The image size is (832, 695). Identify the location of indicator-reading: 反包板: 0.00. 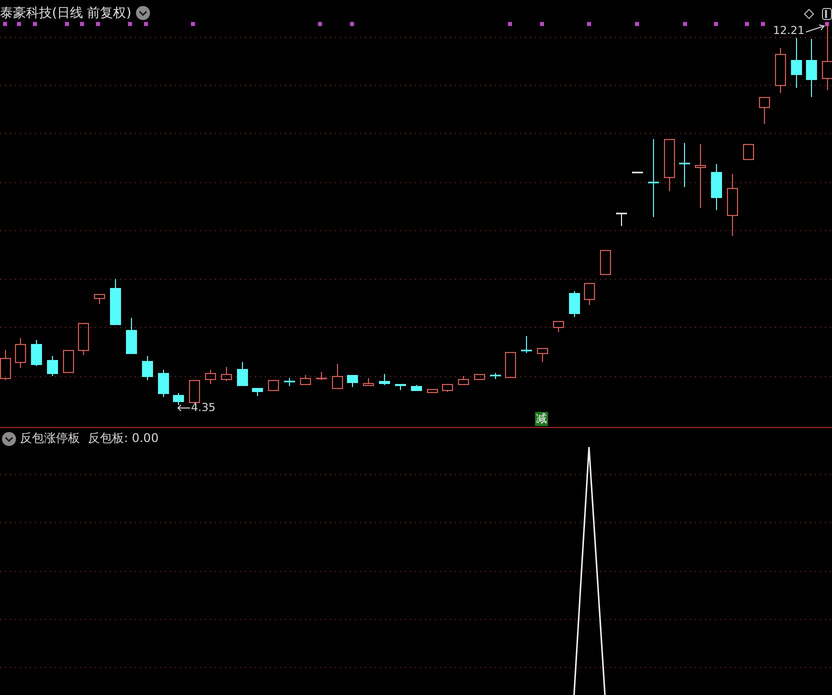
(123, 438).